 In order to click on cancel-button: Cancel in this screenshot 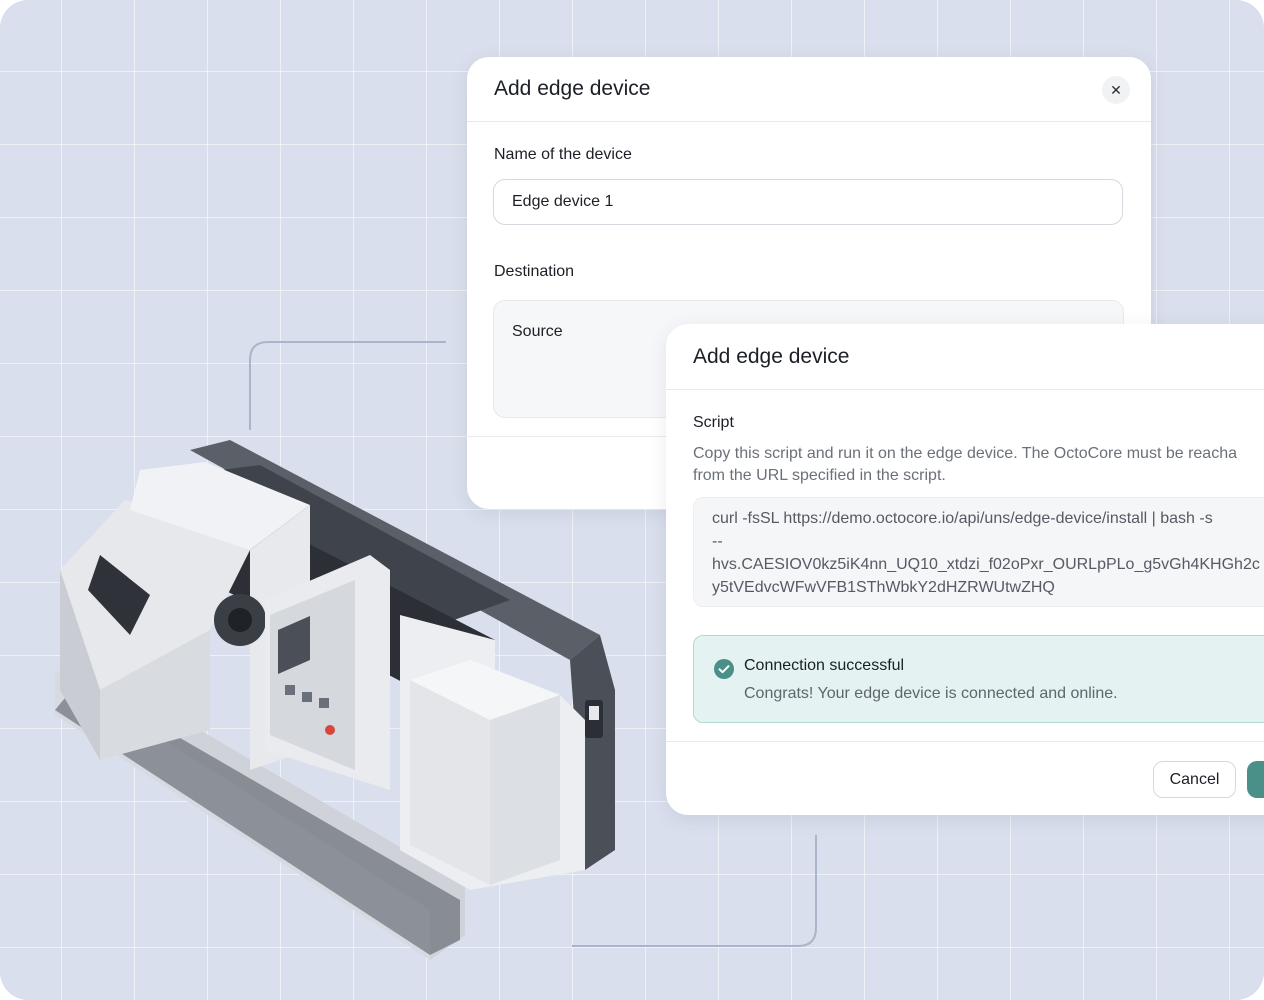, I will do `click(1194, 779)`.